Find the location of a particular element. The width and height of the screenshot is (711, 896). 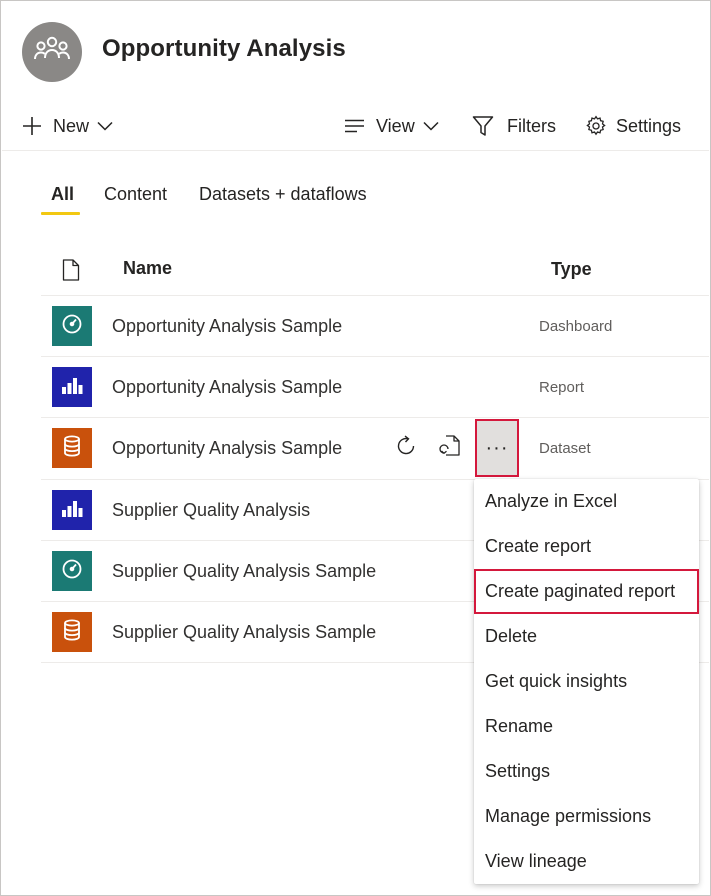

table-row: Opportunity Analysis Sample Report is located at coordinates (375, 387).